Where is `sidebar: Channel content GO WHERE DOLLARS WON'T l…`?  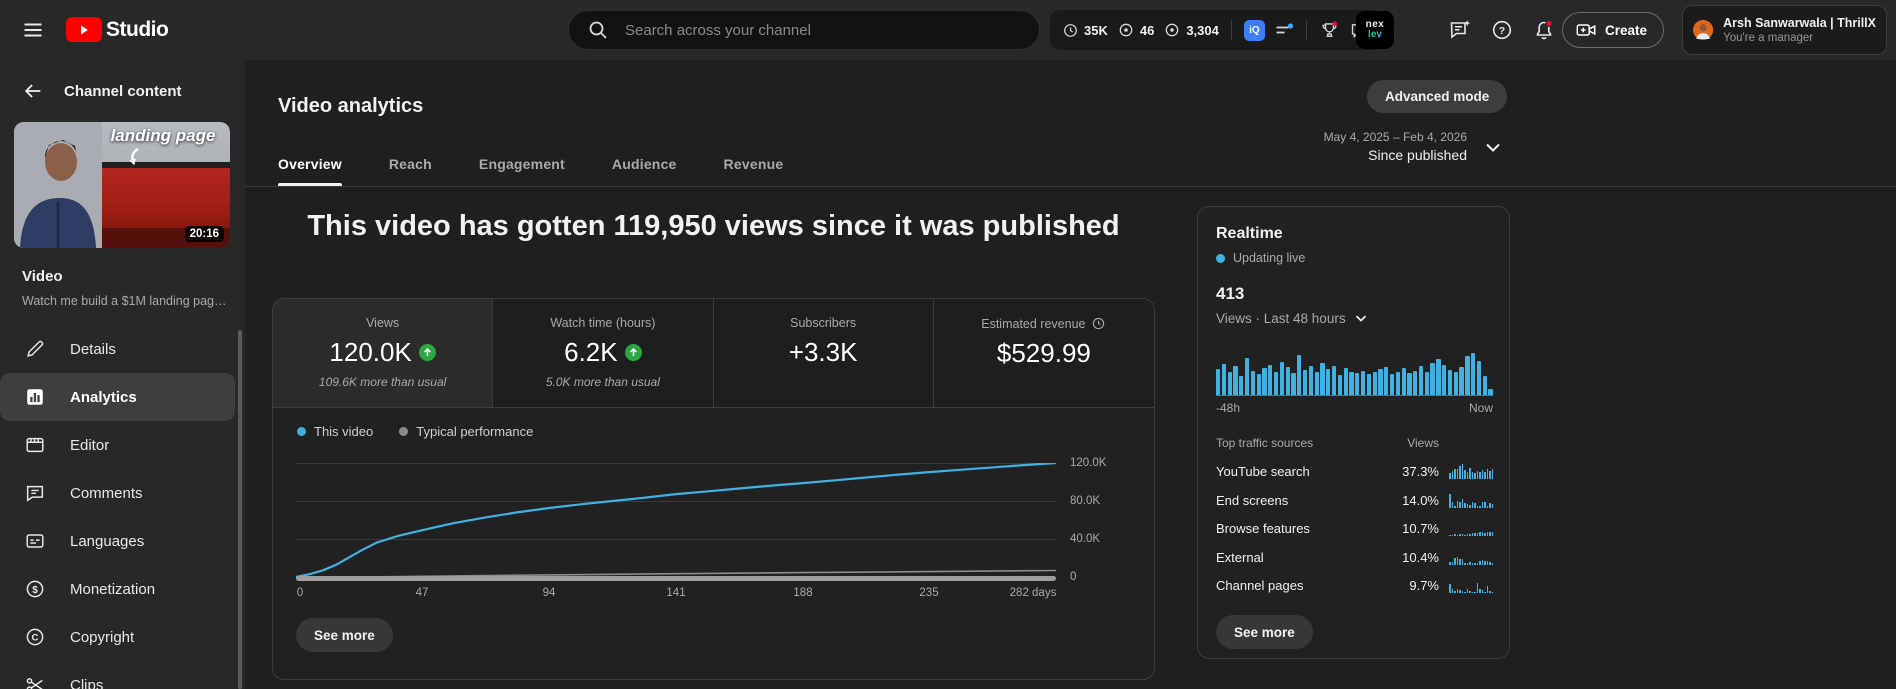 sidebar: Channel content GO WHERE DOLLARS WON'T l… is located at coordinates (122, 374).